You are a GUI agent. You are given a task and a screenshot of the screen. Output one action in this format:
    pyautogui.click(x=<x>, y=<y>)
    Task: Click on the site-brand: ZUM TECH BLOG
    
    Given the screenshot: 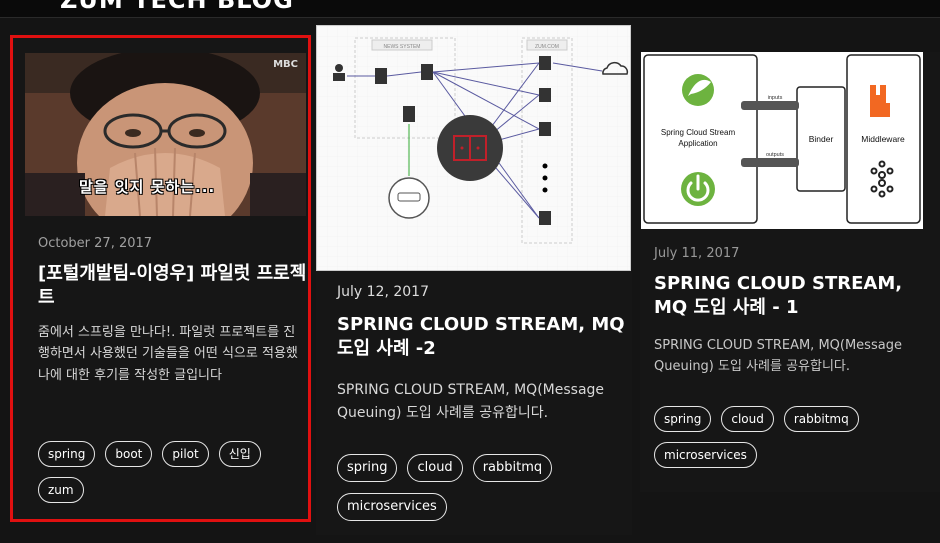 What is the action you would take?
    pyautogui.click(x=177, y=7)
    